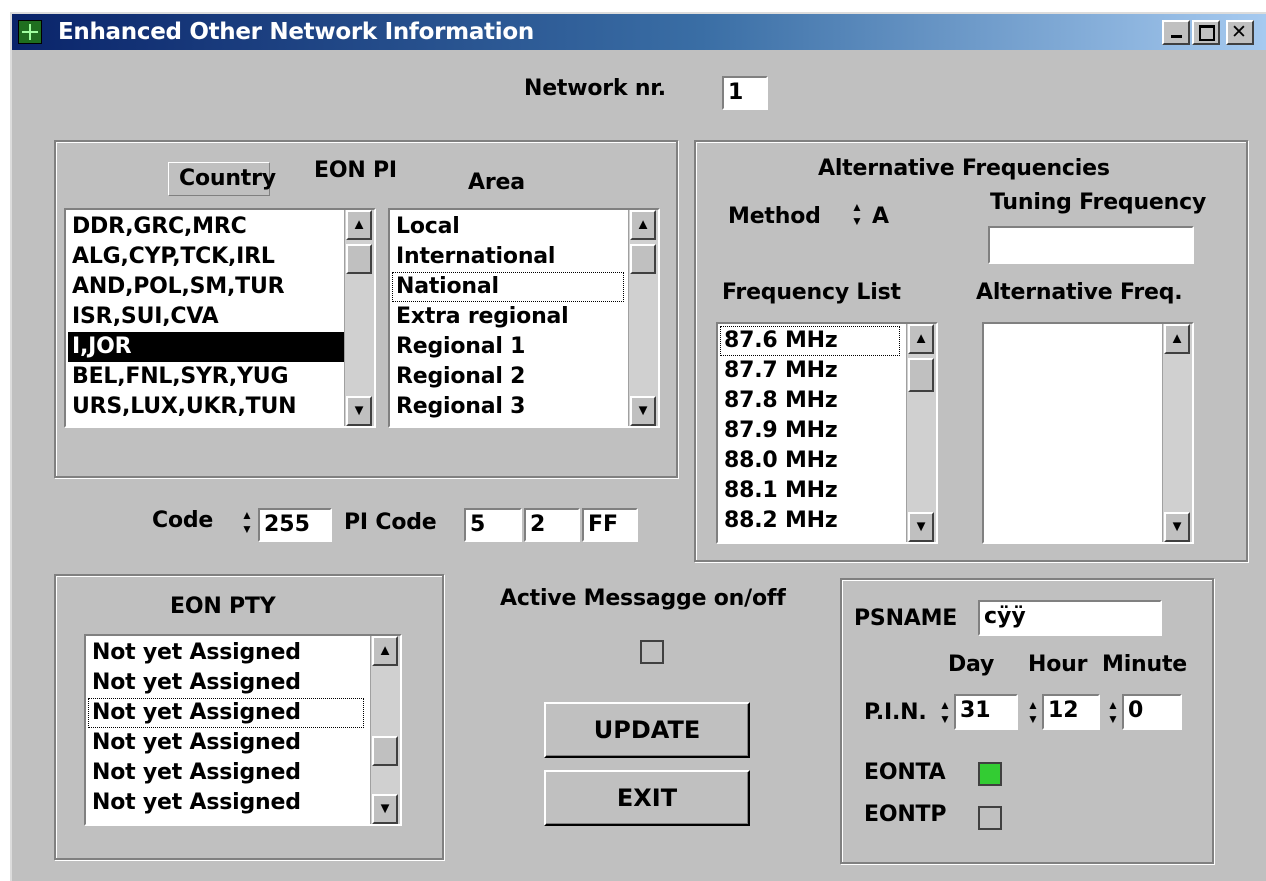 This screenshot has height=881, width=1266. I want to click on psname-label: PSNAME, so click(906, 618).